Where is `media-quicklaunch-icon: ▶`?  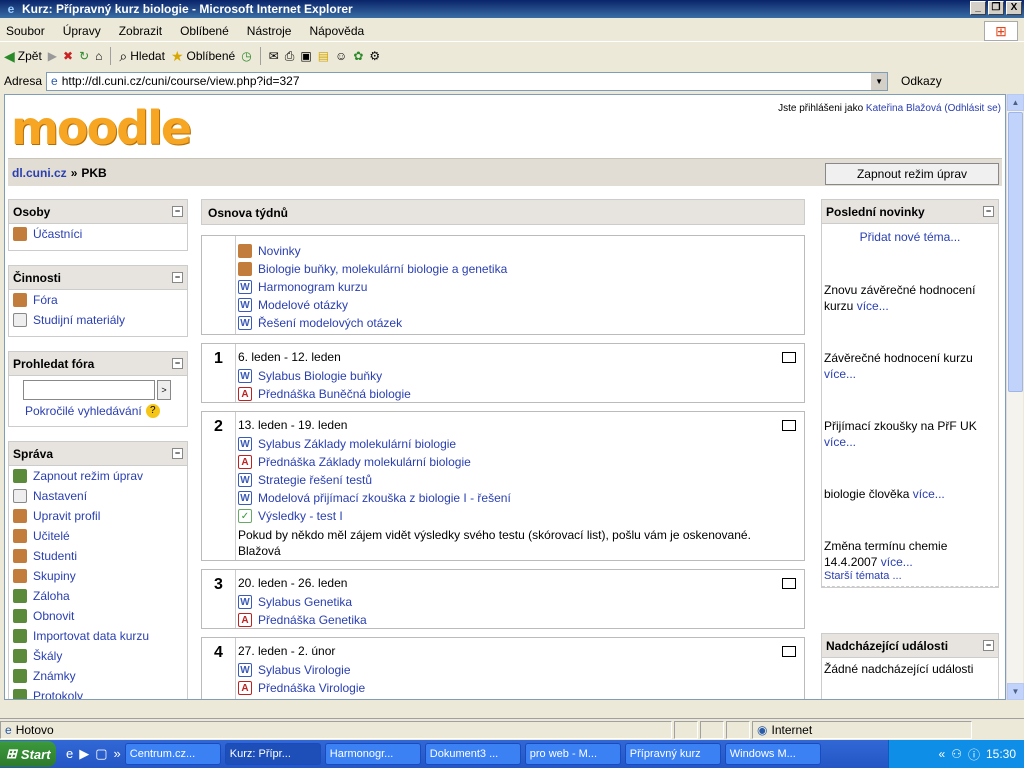 media-quicklaunch-icon: ▶ is located at coordinates (84, 754).